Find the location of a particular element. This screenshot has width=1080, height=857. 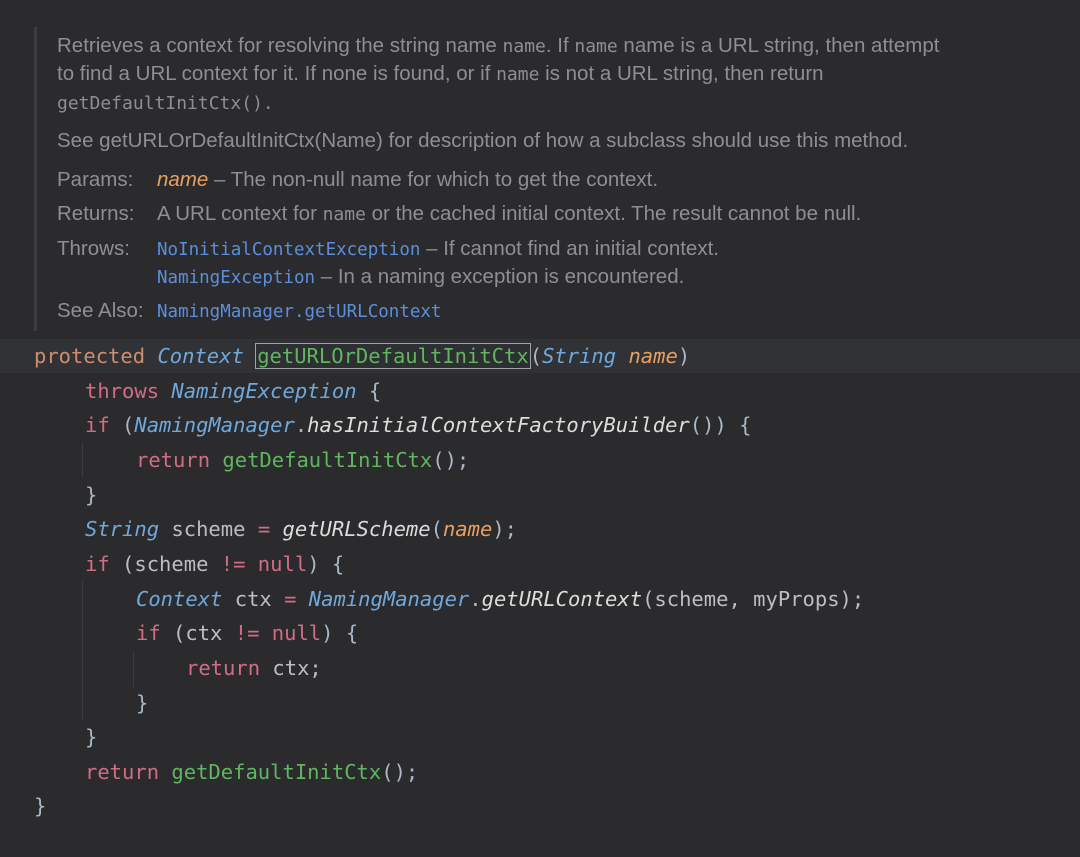

link-no-initial-context-exception: NoInitialContextException is located at coordinates (288, 250).